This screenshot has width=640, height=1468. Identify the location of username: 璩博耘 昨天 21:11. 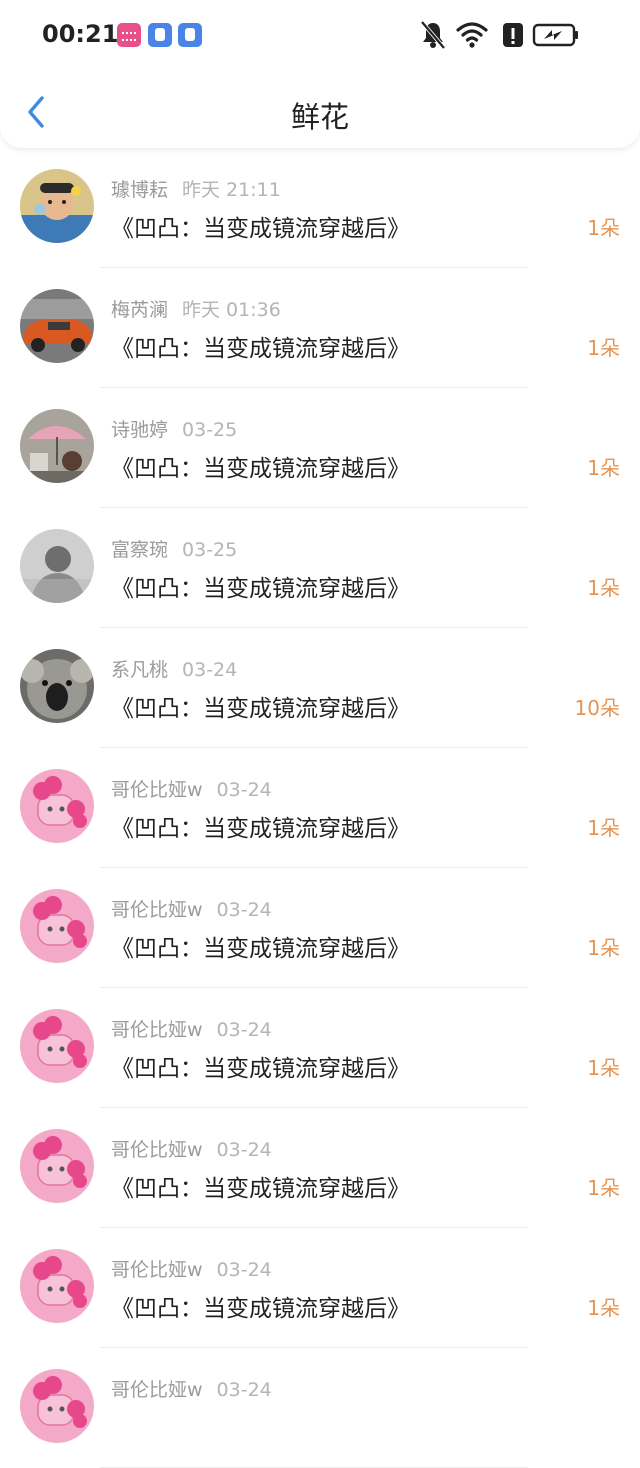
(196, 188).